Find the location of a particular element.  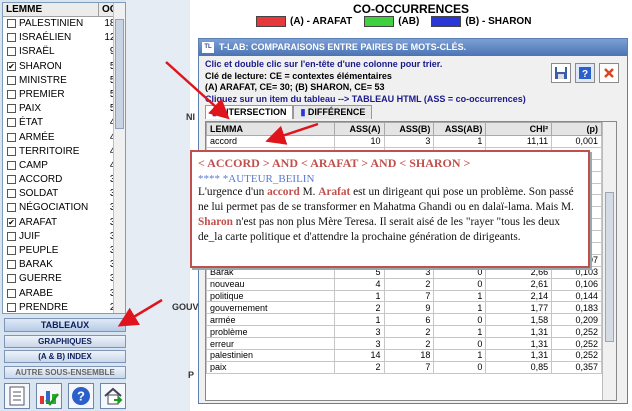

arrow-to-intersection-tab is located at coordinates (197, 90).